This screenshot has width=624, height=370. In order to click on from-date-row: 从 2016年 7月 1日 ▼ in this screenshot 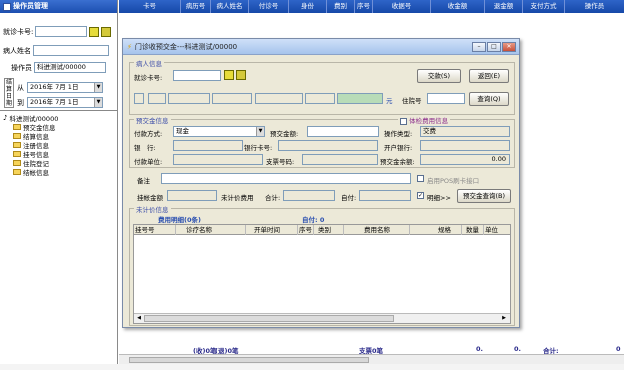, I will do `click(60, 87)`.